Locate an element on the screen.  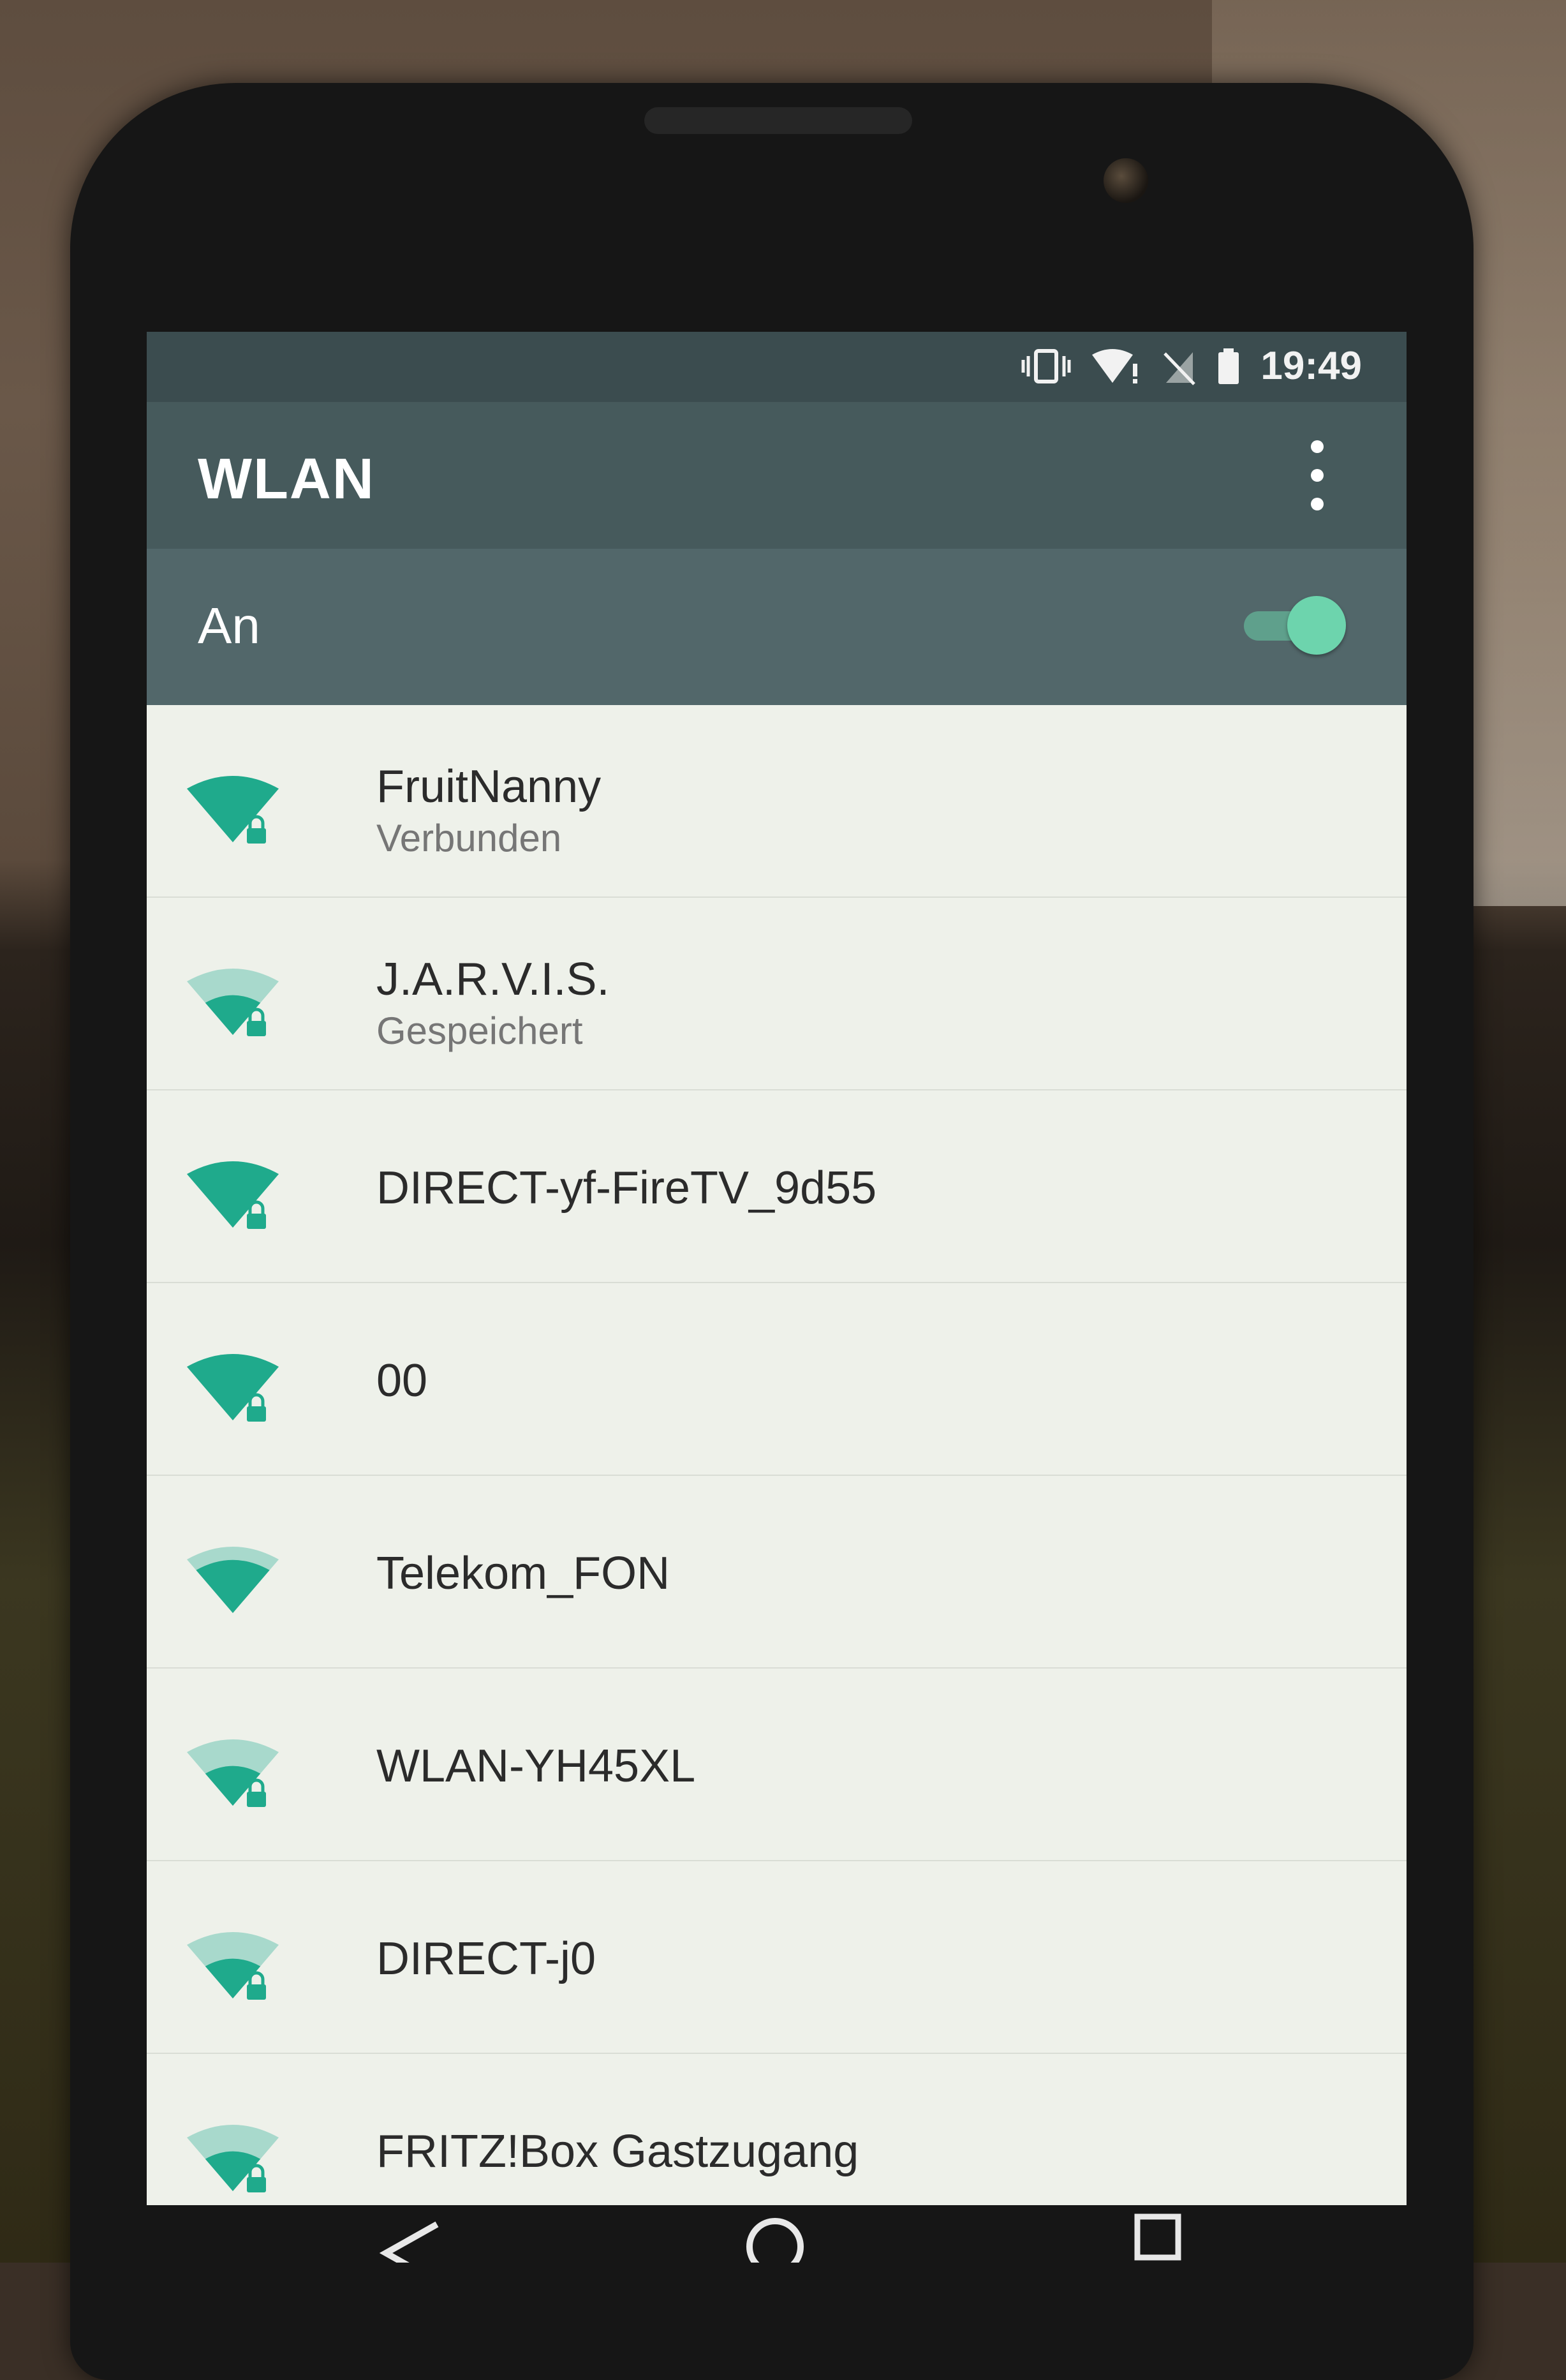
wifi-switch-bar: An is located at coordinates (777, 627).